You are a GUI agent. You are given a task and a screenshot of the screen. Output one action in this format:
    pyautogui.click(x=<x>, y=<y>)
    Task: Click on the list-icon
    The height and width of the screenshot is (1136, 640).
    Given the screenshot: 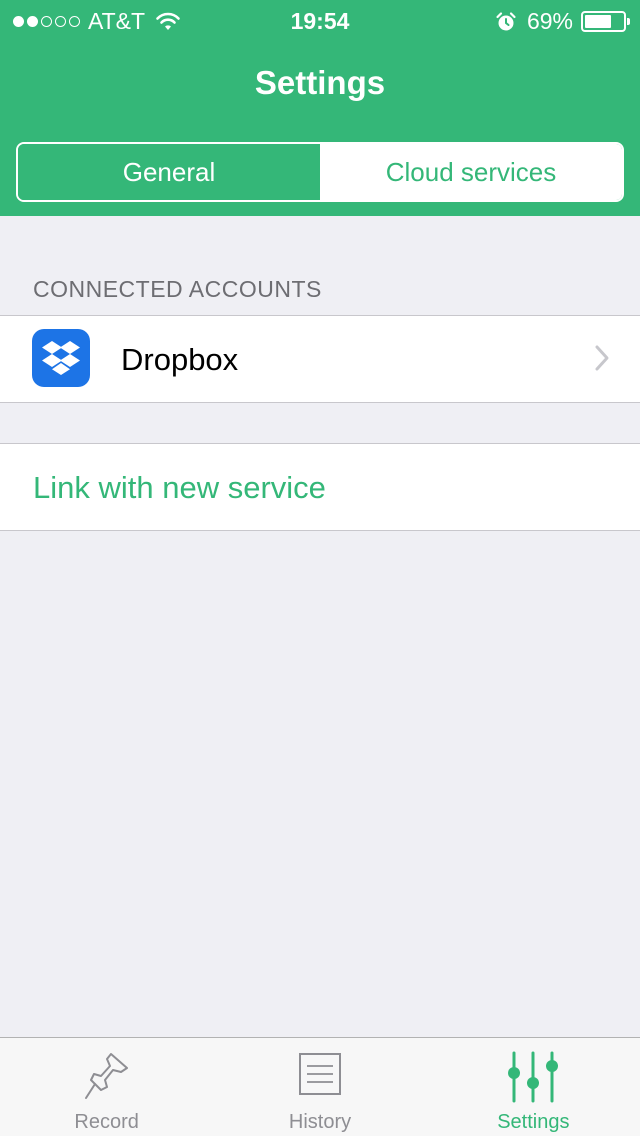 What is the action you would take?
    pyautogui.click(x=319, y=1074)
    